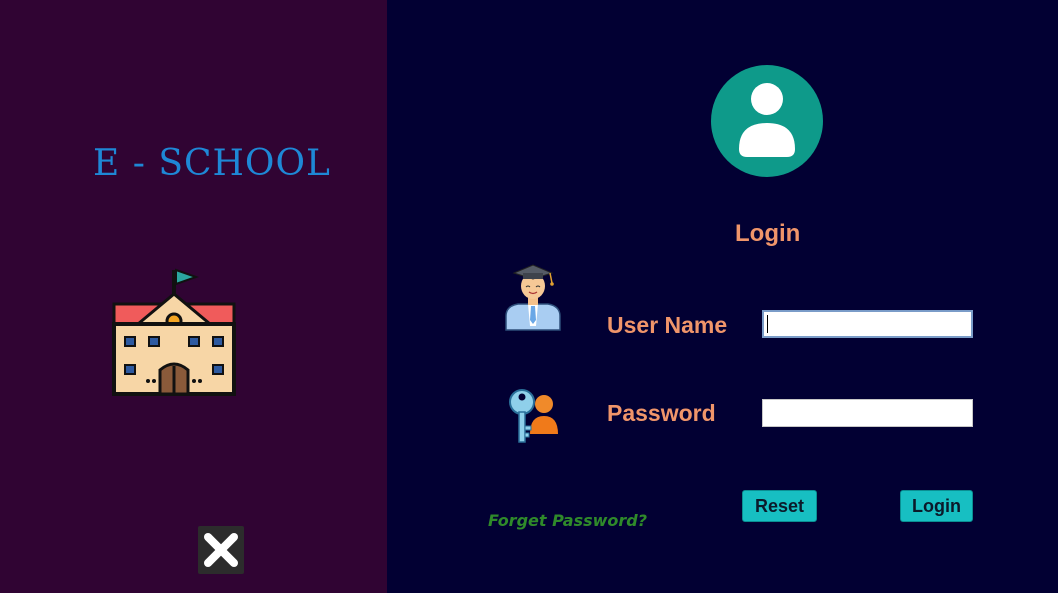 Image resolution: width=1058 pixels, height=593 pixels. I want to click on close-button, so click(221, 550).